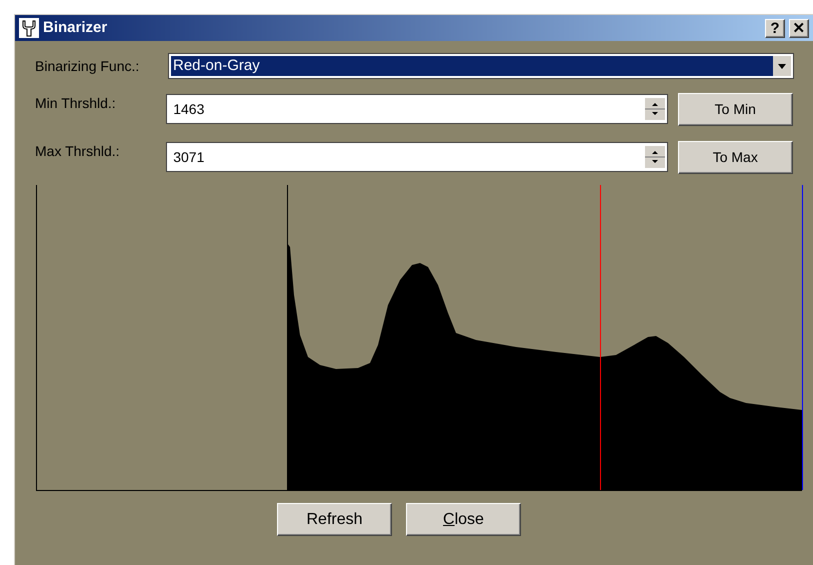 The height and width of the screenshot is (565, 813). What do you see at coordinates (75, 28) in the screenshot?
I see `window-title: Binarizer` at bounding box center [75, 28].